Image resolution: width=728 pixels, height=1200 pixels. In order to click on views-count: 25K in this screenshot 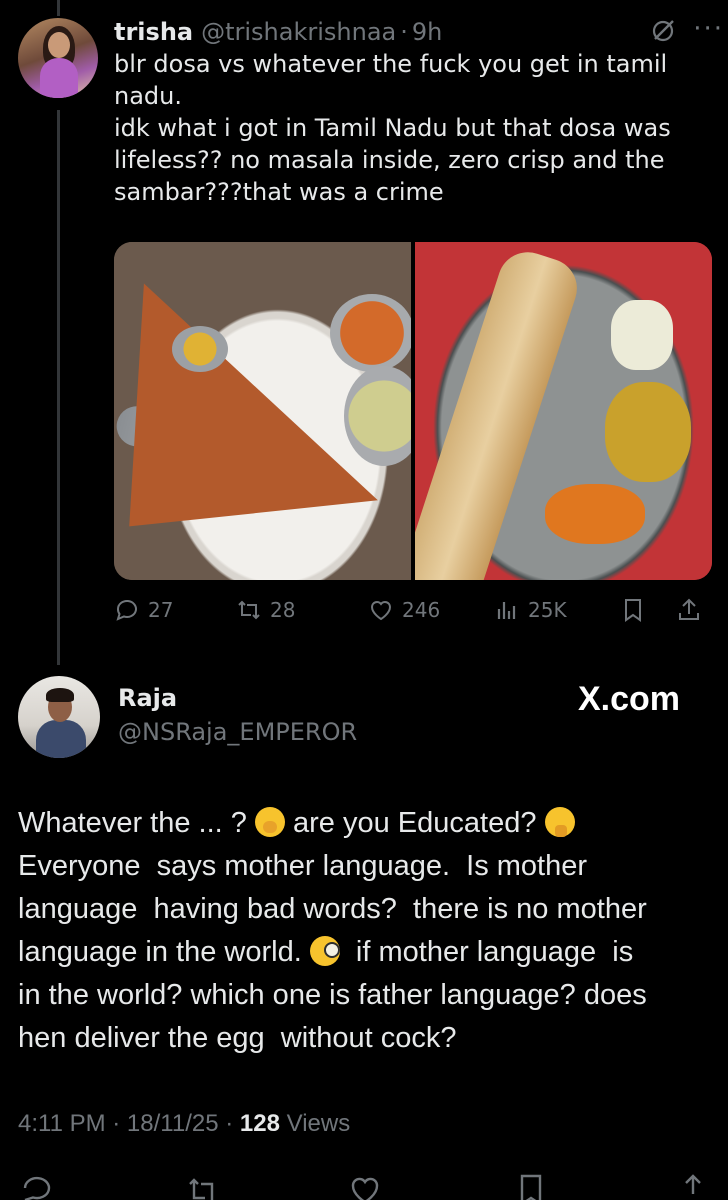, I will do `click(547, 610)`.